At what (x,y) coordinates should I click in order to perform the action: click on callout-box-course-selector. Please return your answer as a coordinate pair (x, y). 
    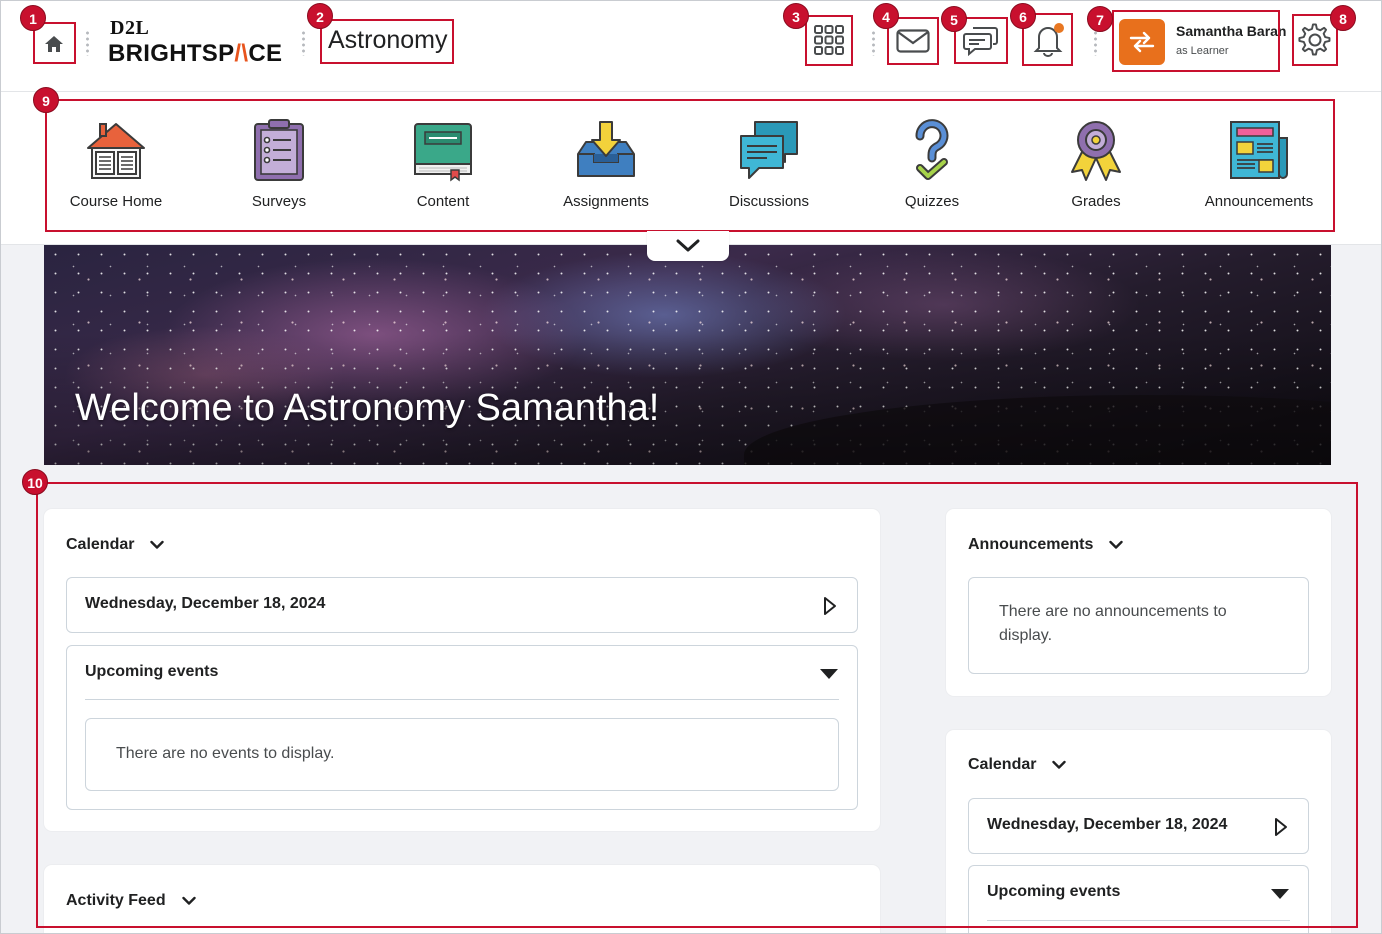
    Looking at the image, I should click on (829, 40).